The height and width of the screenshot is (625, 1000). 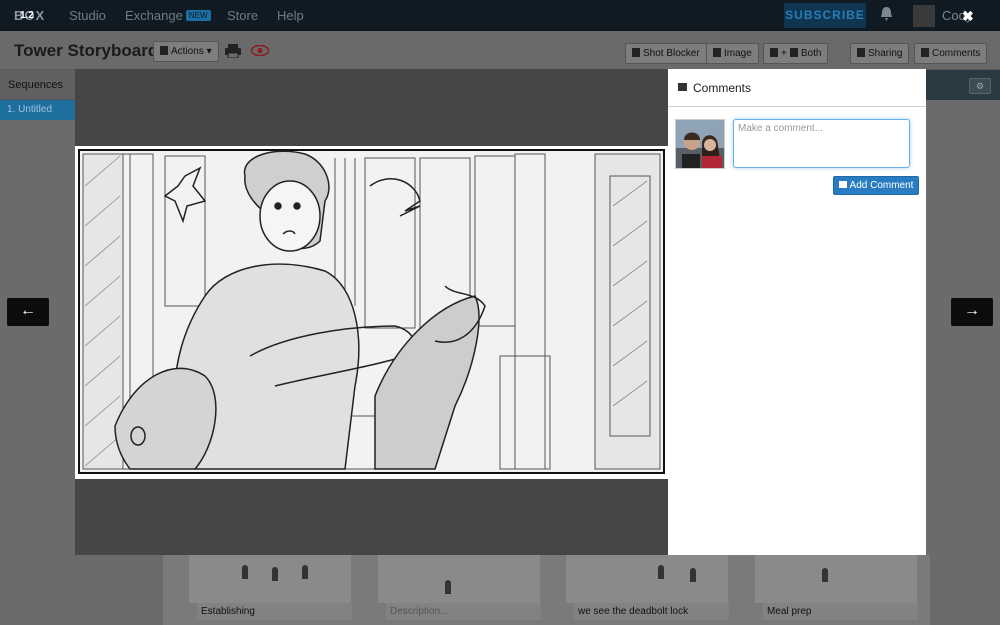 What do you see at coordinates (972, 312) in the screenshot?
I see `next-frame-button: →` at bounding box center [972, 312].